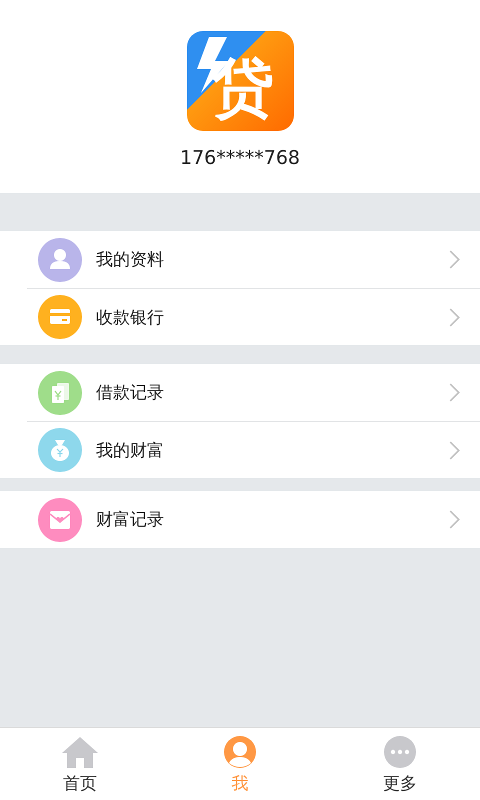  Describe the element at coordinates (130, 317) in the screenshot. I see `menu-label: 收款银行` at that location.